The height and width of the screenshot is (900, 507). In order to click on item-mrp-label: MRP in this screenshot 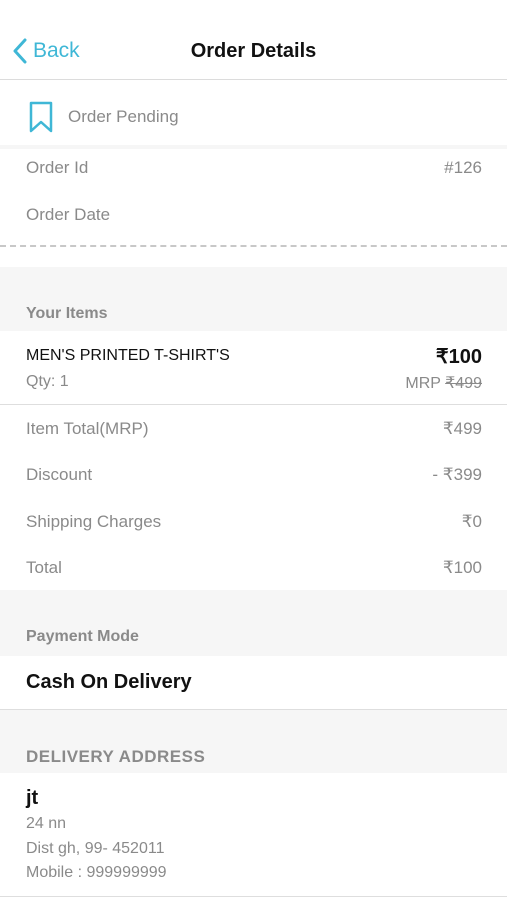, I will do `click(423, 383)`.